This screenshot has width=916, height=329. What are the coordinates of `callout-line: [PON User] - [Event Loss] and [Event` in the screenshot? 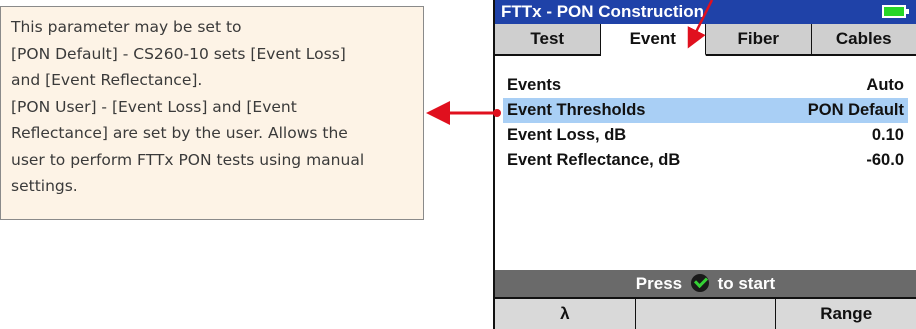 It's located at (154, 106).